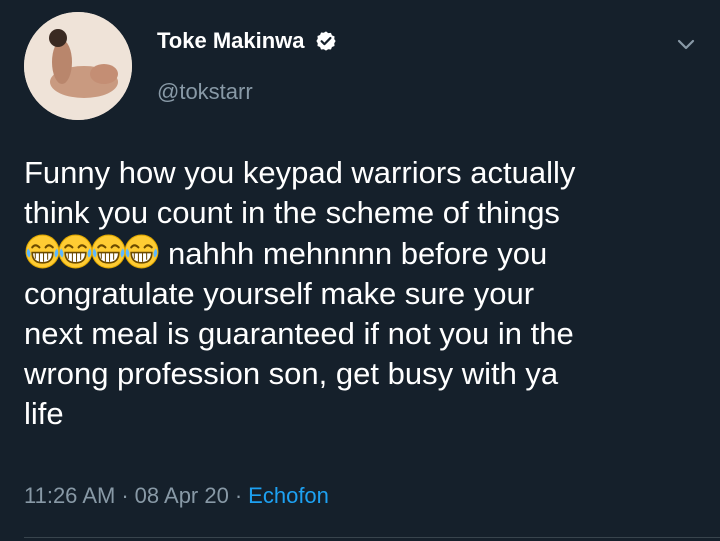 The image size is (720, 541). What do you see at coordinates (372, 537) in the screenshot?
I see `divider` at bounding box center [372, 537].